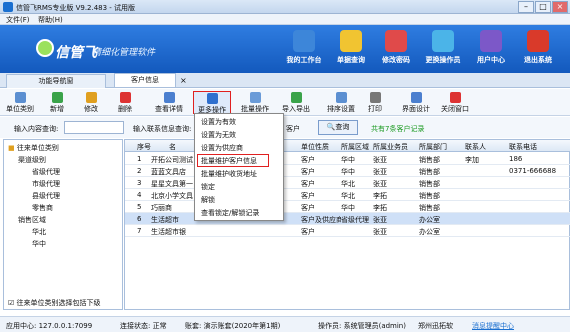 Image resolution: width=570 pixels, height=332 pixels. Describe the element at coordinates (241, 135) in the screenshot. I see `menu-item: 设置为无效` at that location.